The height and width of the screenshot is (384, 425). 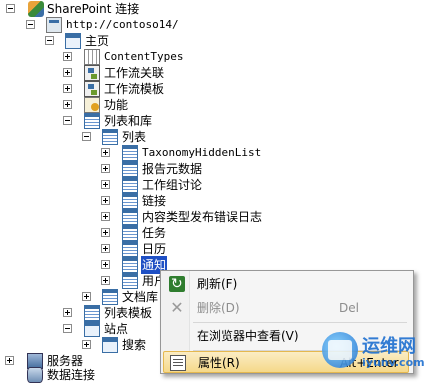 I want to click on watermark-url: iyunv.com, so click(x=393, y=362).